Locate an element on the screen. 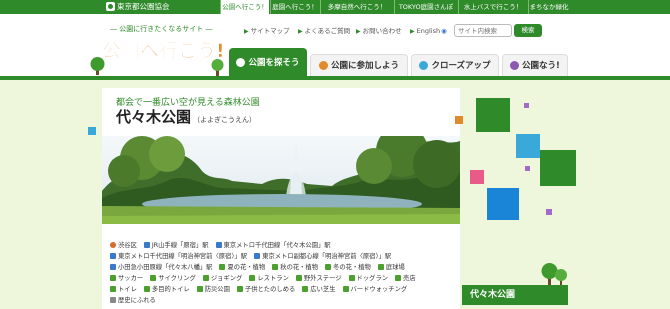 The width and height of the screenshot is (670, 309). facility-cell: 庭球場 is located at coordinates (391, 267).